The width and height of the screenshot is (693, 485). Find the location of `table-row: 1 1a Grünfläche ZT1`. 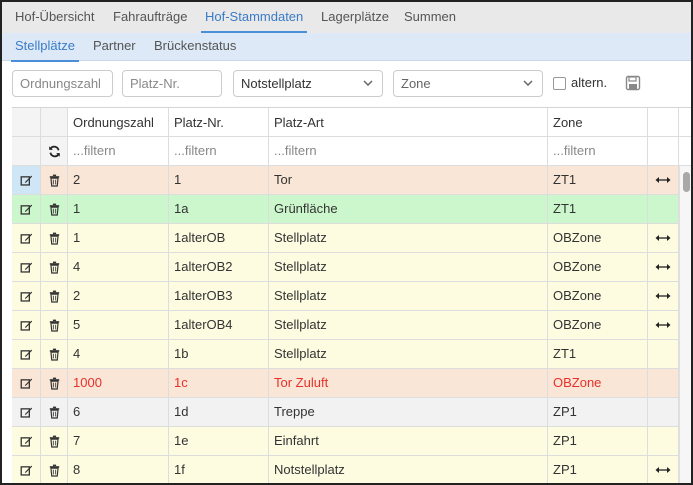

table-row: 1 1a Grünfläche ZT1 is located at coordinates (351, 209).